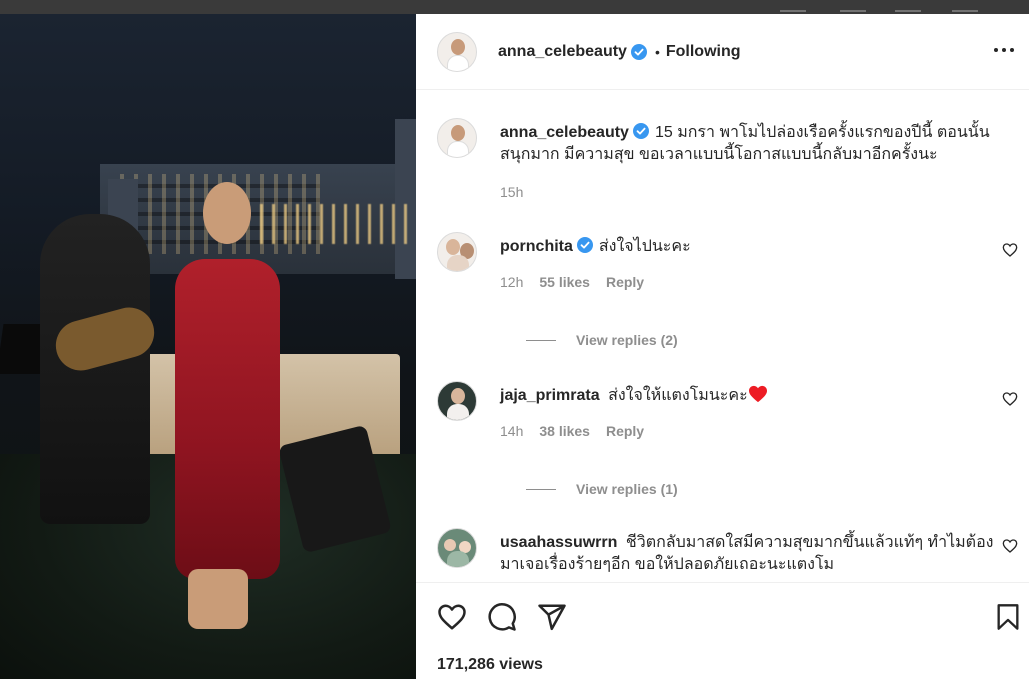  Describe the element at coordinates (218, 599) in the screenshot. I see `singer-legs` at that location.